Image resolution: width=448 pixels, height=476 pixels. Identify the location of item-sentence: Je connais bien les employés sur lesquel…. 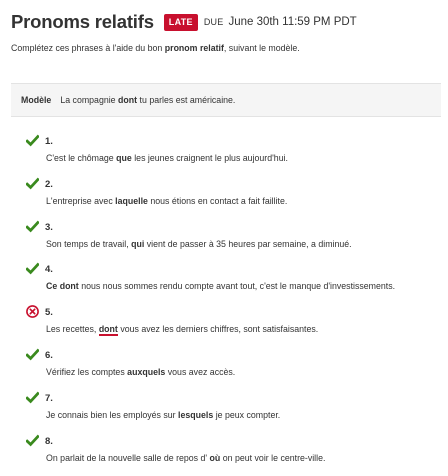
(163, 415).